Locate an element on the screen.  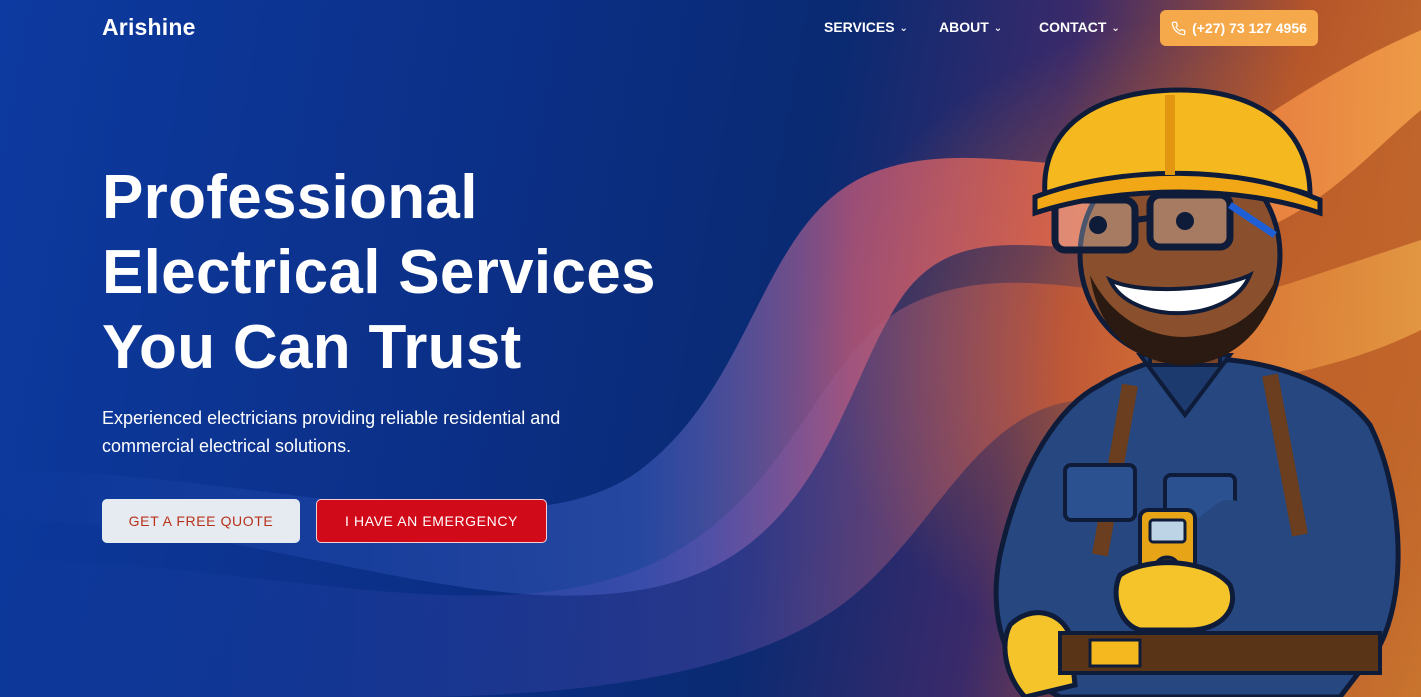
headline-line: Electrical Services is located at coordinates (379, 272).